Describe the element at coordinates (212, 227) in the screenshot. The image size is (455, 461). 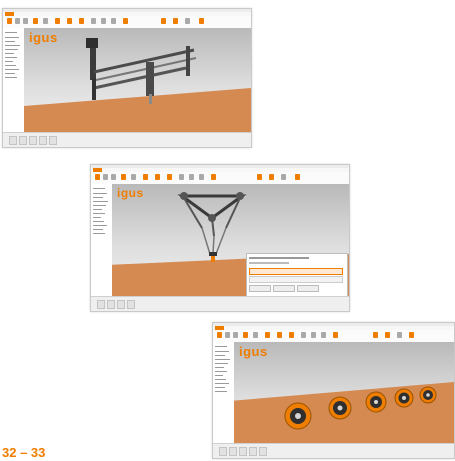
I see `delta-robot-model` at that location.